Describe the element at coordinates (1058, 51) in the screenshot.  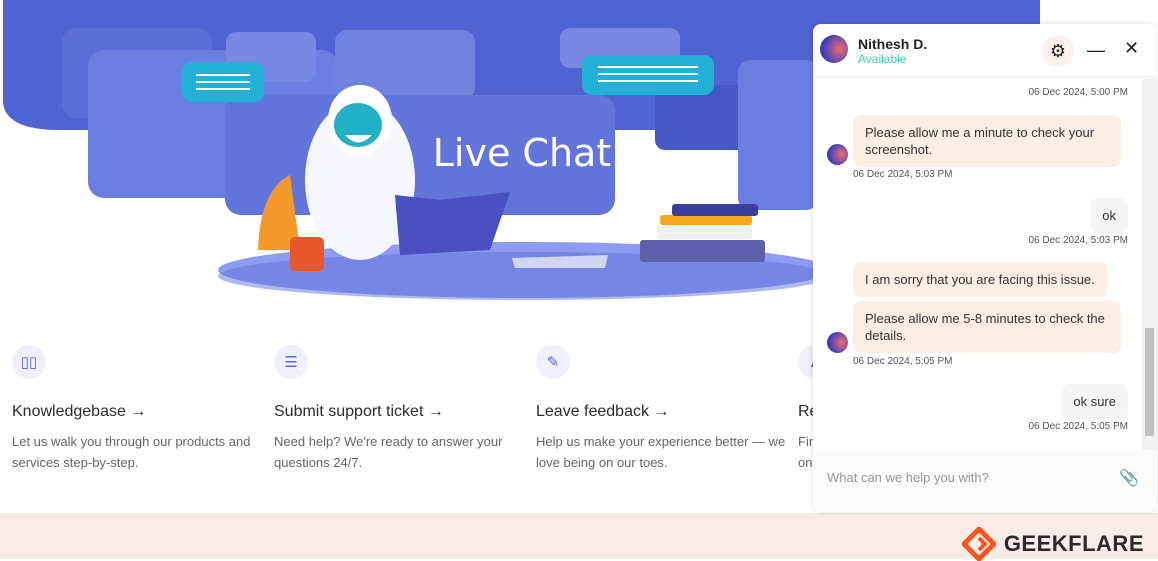
I see `settings-gear-icon: ⚙` at that location.